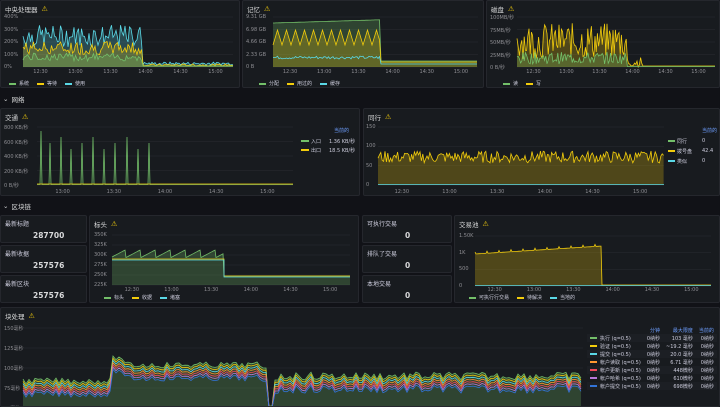 Image resolution: width=720 pixels, height=407 pixels. What do you see at coordinates (100, 245) in the screenshot?
I see `y-tick-label: 325K` at bounding box center [100, 245].